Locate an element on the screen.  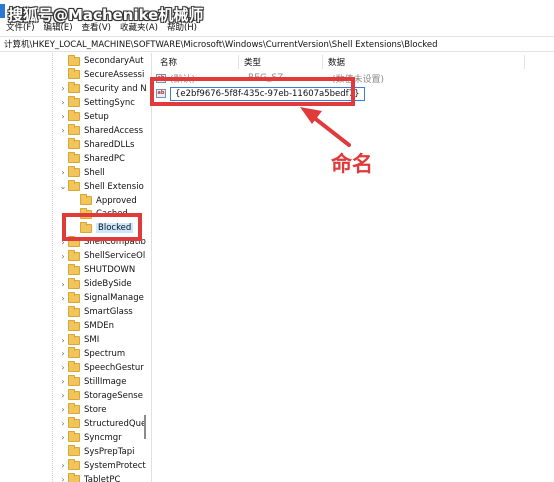
tree-item-systemprotect: › SystemProtect is located at coordinates (102, 466).